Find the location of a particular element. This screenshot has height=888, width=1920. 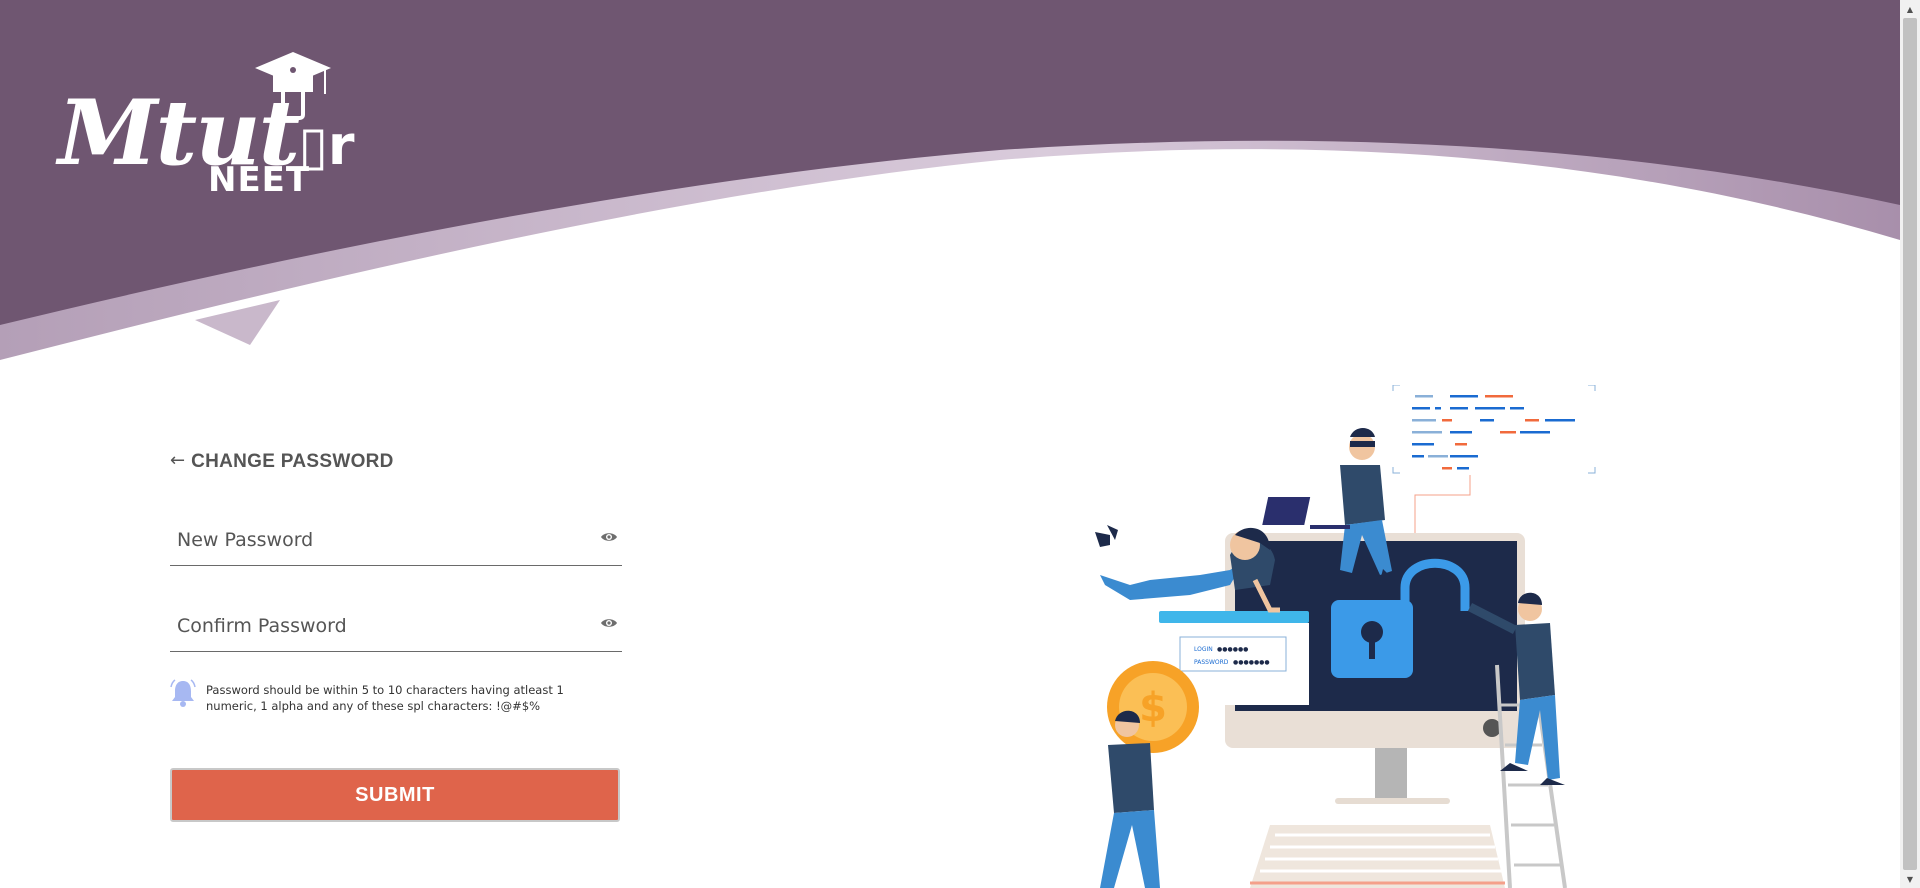

confirm-password-field is located at coordinates (396, 622).